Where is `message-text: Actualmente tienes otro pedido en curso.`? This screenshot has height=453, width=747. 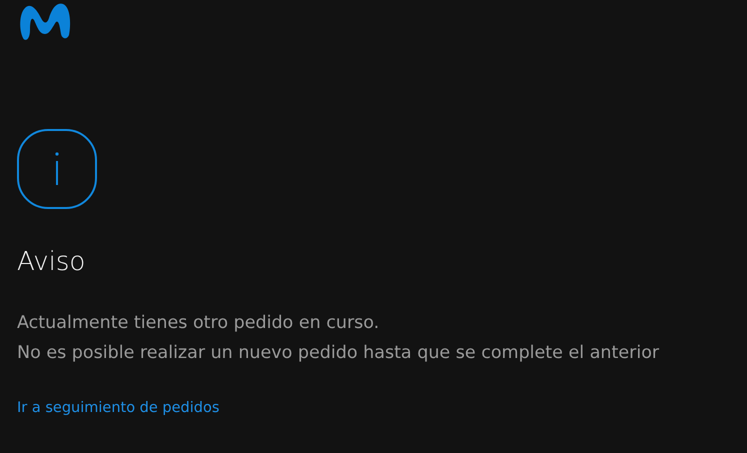
message-text: Actualmente tienes otro pedido en curso. is located at coordinates (198, 324).